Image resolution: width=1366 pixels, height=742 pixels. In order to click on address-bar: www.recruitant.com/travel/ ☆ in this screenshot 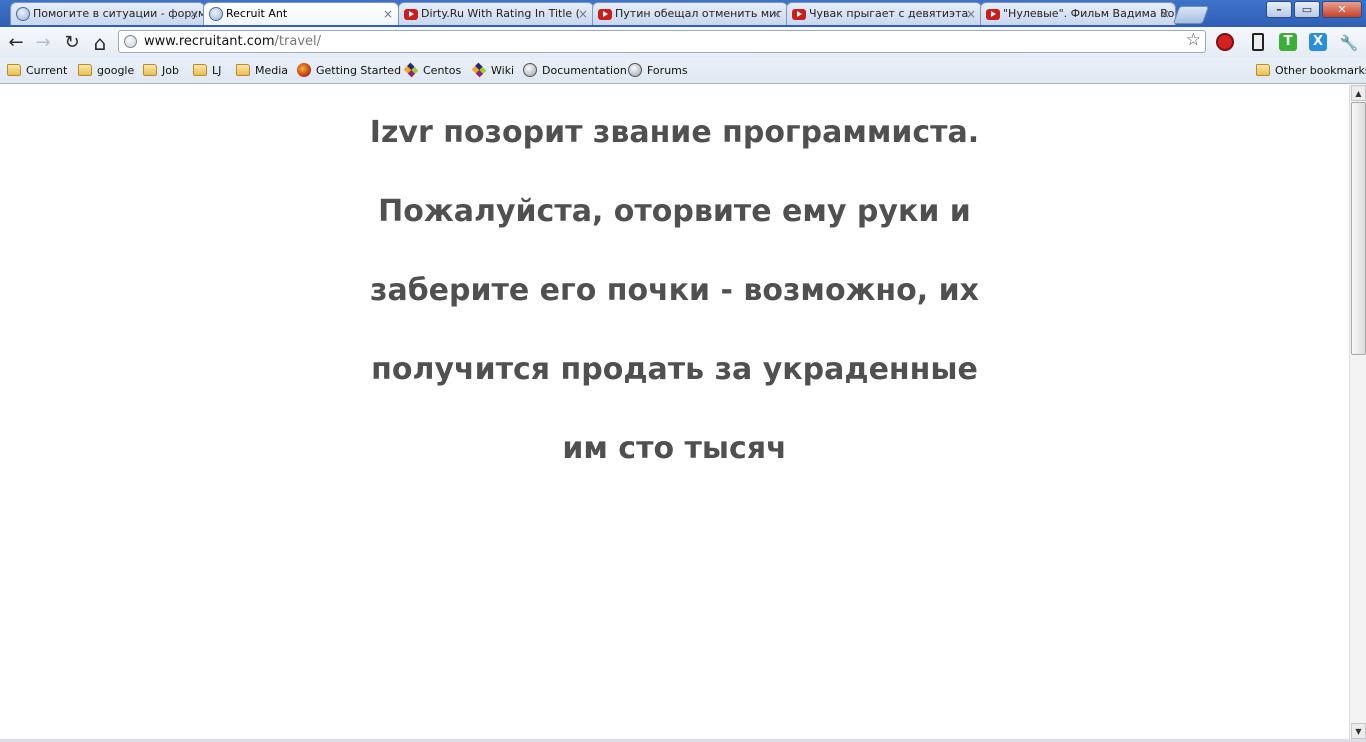, I will do `click(662, 41)`.